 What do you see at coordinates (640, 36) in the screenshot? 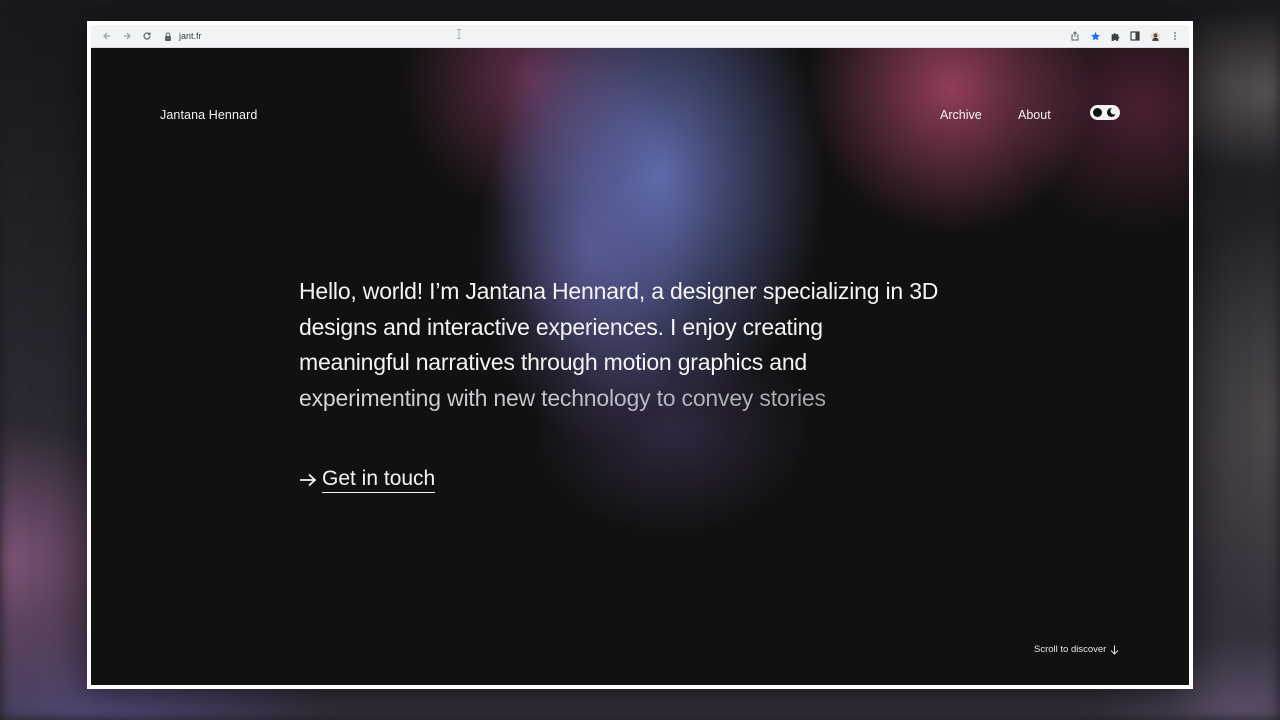
I see `browser-toolbar: jant.fr` at bounding box center [640, 36].